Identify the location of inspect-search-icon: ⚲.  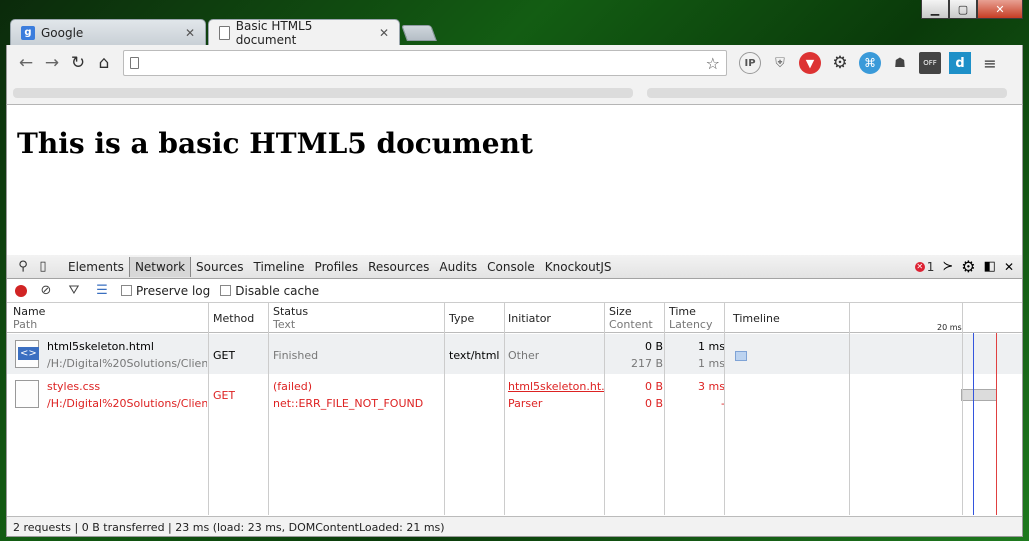
(23, 266).